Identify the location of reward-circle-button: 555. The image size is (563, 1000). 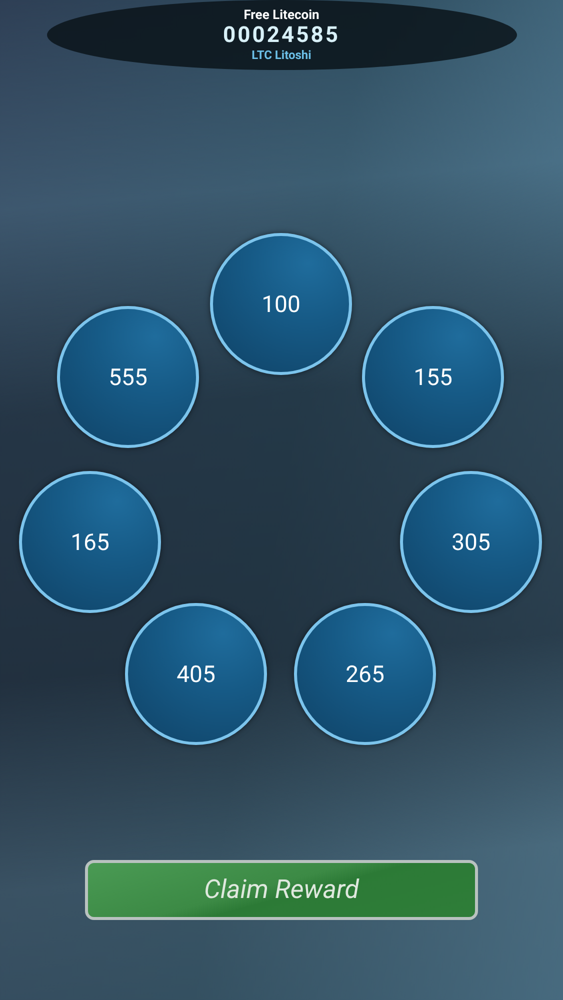
(128, 377).